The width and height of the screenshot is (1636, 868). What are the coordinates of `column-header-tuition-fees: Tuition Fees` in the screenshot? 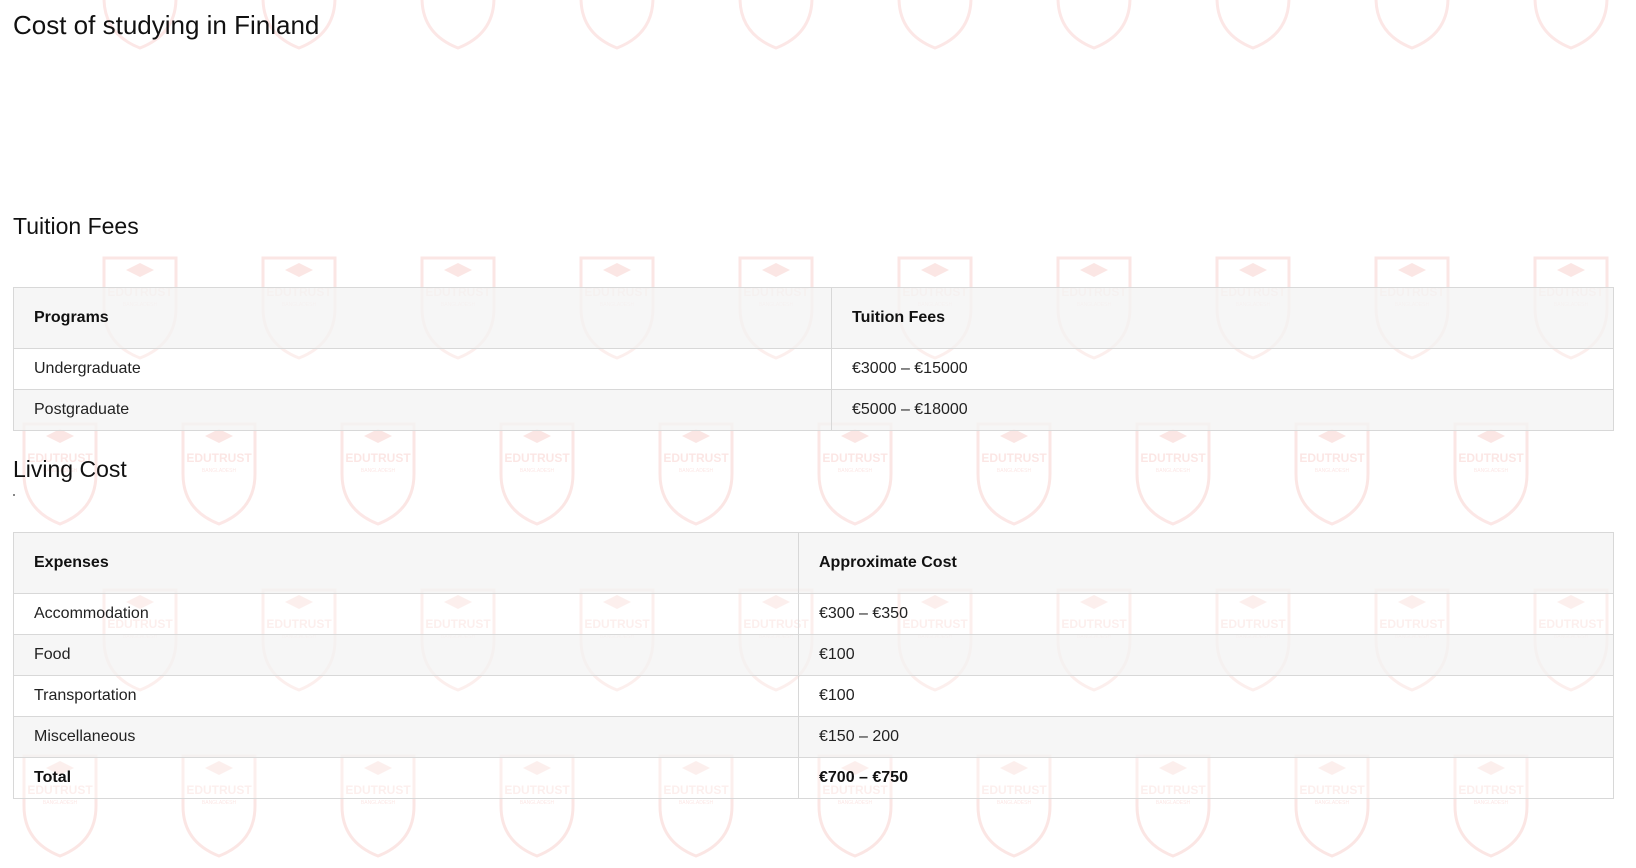 It's located at (1222, 318).